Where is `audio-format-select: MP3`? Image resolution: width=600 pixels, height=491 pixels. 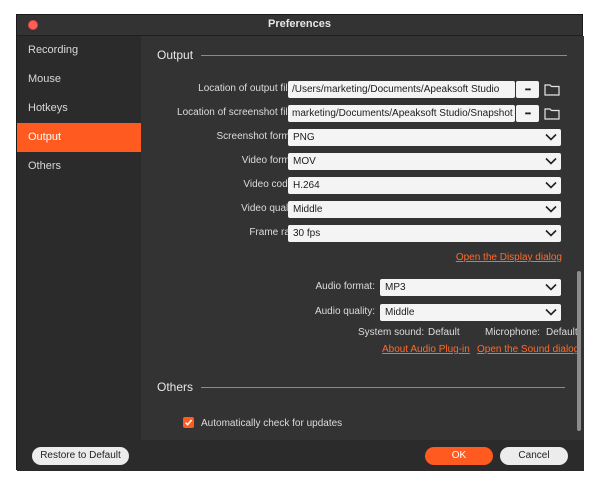
audio-format-select: MP3 is located at coordinates (470, 287).